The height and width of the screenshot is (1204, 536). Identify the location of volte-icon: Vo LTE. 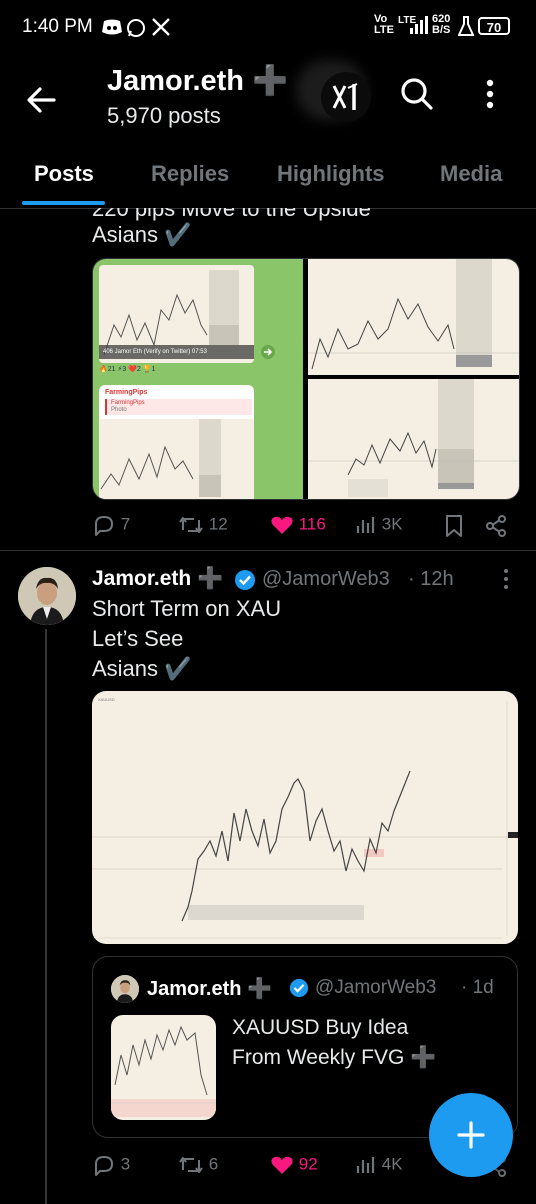
(384, 24).